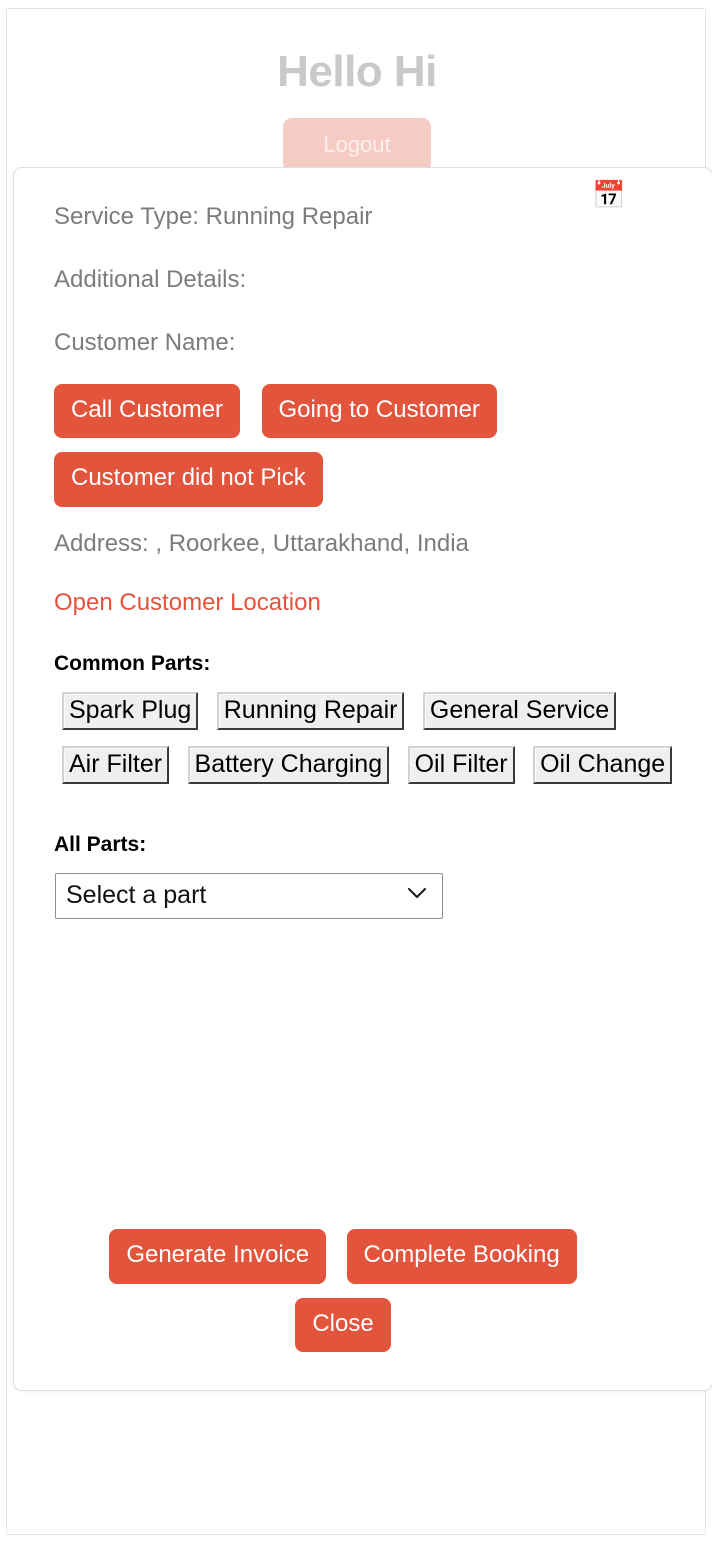 The image size is (712, 1544). Describe the element at coordinates (461, 764) in the screenshot. I see `part-button-oil-filter: Oil Filter` at that location.